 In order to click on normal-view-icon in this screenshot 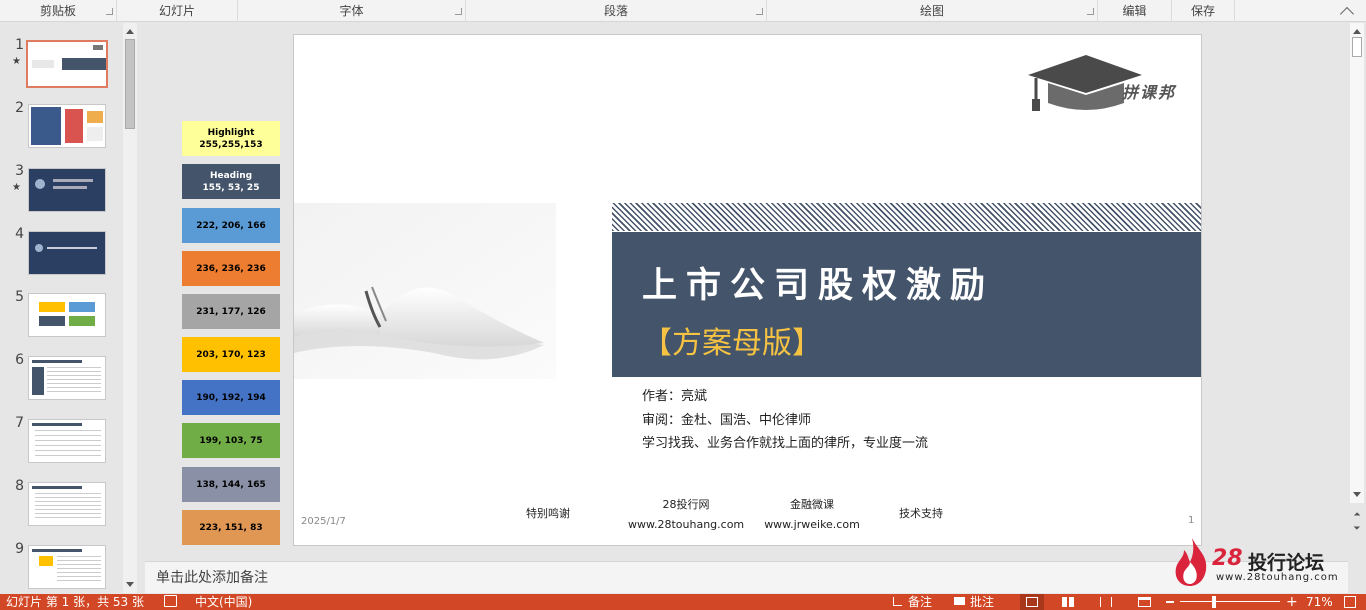, I will do `click(1032, 602)`.